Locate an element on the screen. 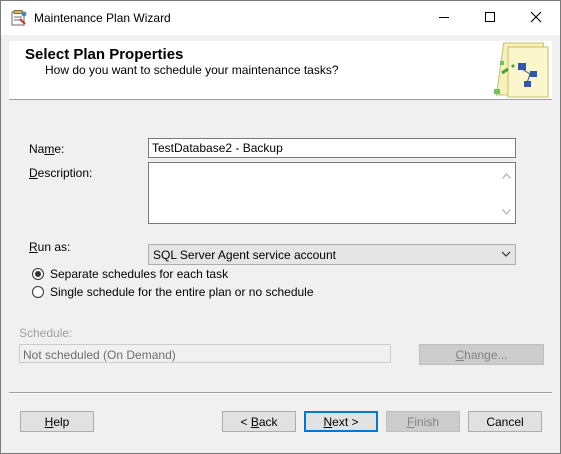 Image resolution: width=561 pixels, height=454 pixels. radio-label: Separate schedules for each task is located at coordinates (139, 274).